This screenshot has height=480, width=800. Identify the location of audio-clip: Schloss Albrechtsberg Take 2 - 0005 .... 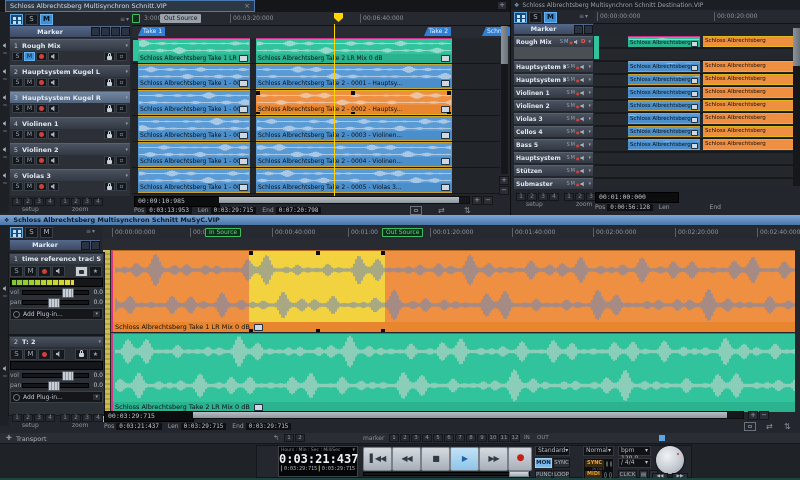
(664, 118).